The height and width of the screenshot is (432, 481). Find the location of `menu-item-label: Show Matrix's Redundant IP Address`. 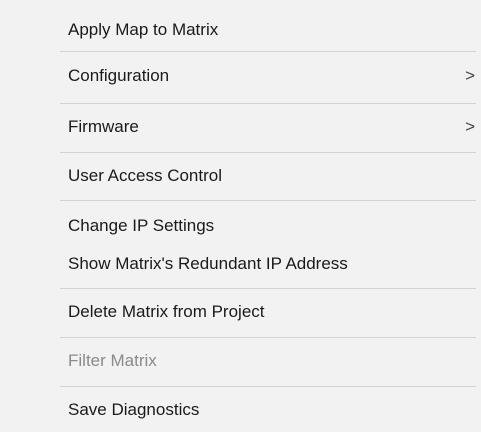

menu-item-label: Show Matrix's Redundant IP Address is located at coordinates (208, 263).